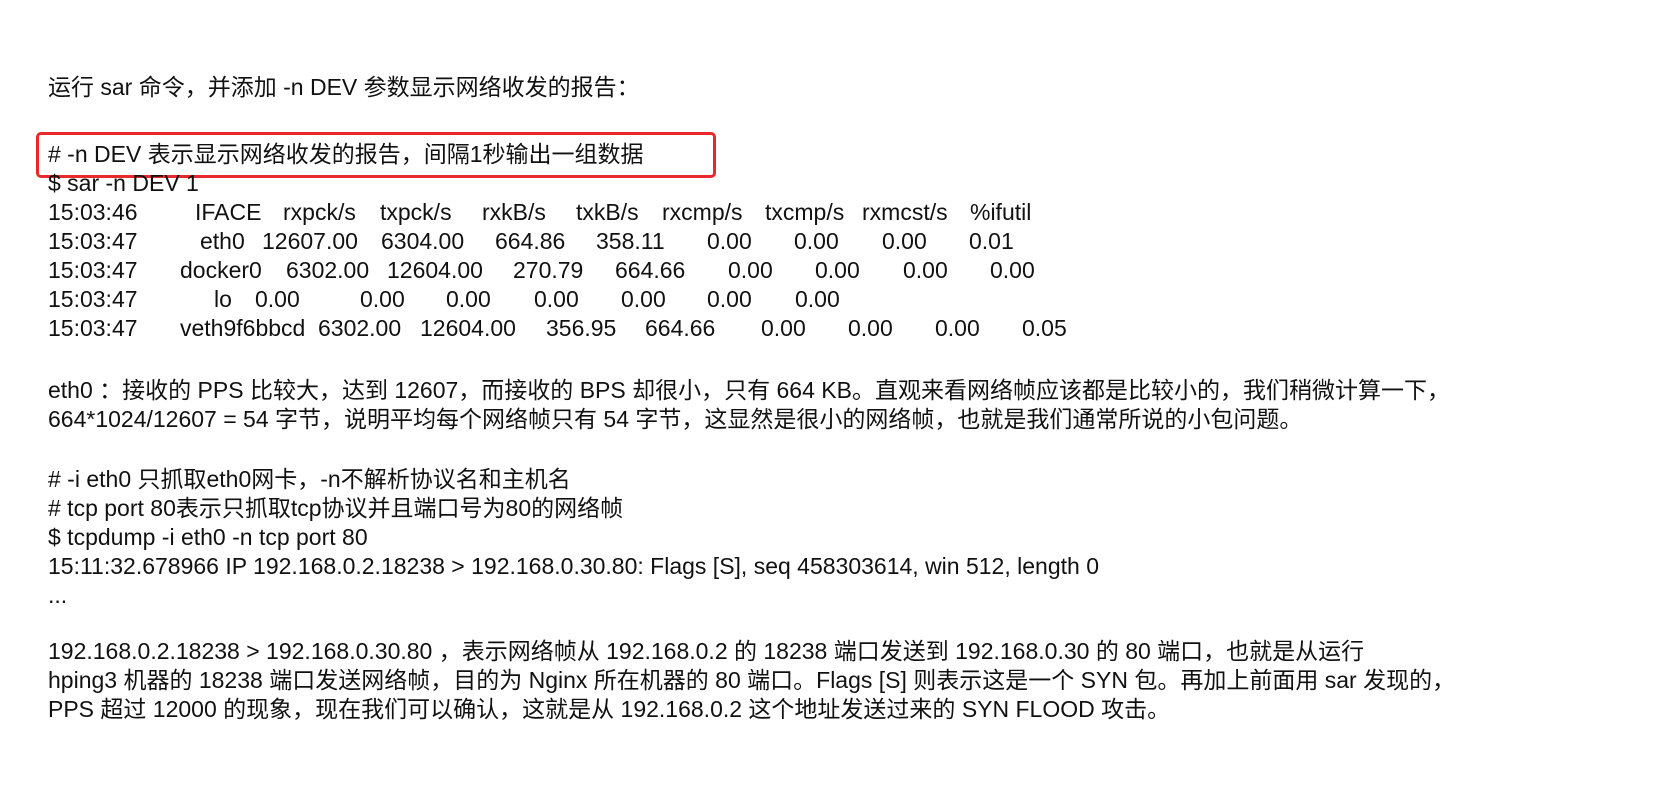  What do you see at coordinates (805, 212) in the screenshot?
I see `sar-header-cell: txcmp/s` at bounding box center [805, 212].